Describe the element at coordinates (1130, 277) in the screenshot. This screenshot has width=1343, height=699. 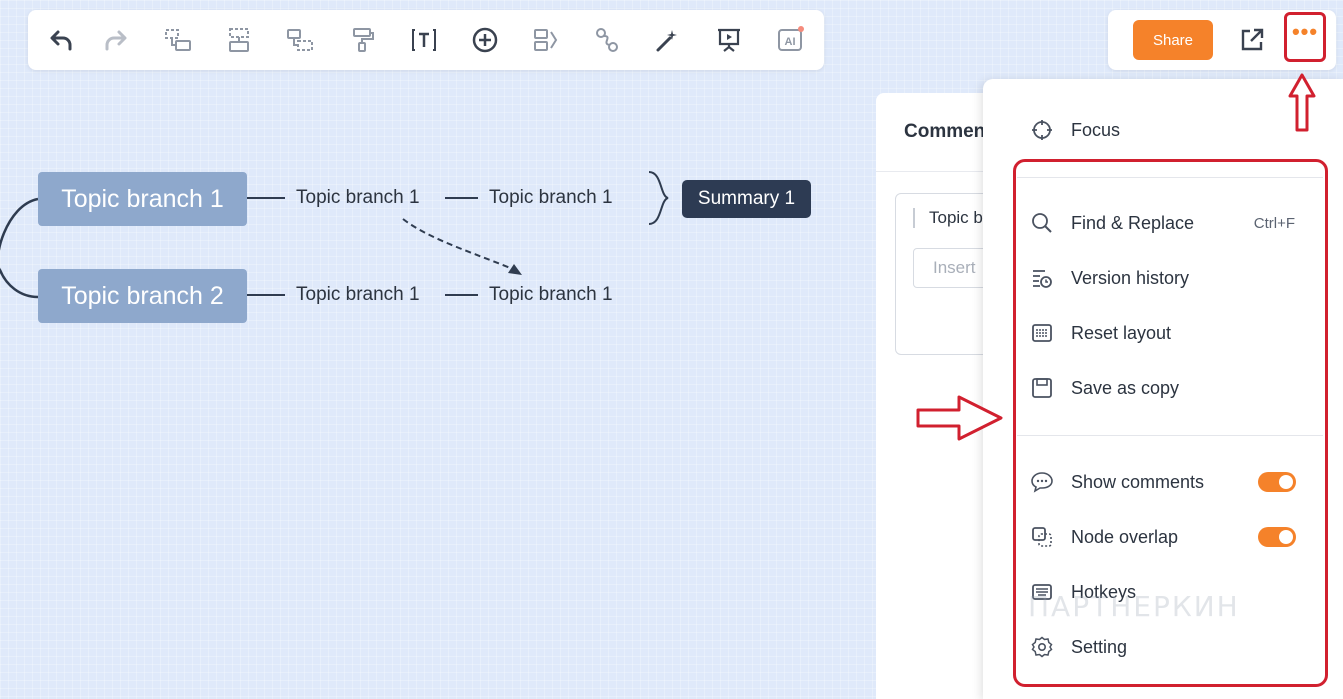
I see `menu-label-version-history: Version history` at that location.